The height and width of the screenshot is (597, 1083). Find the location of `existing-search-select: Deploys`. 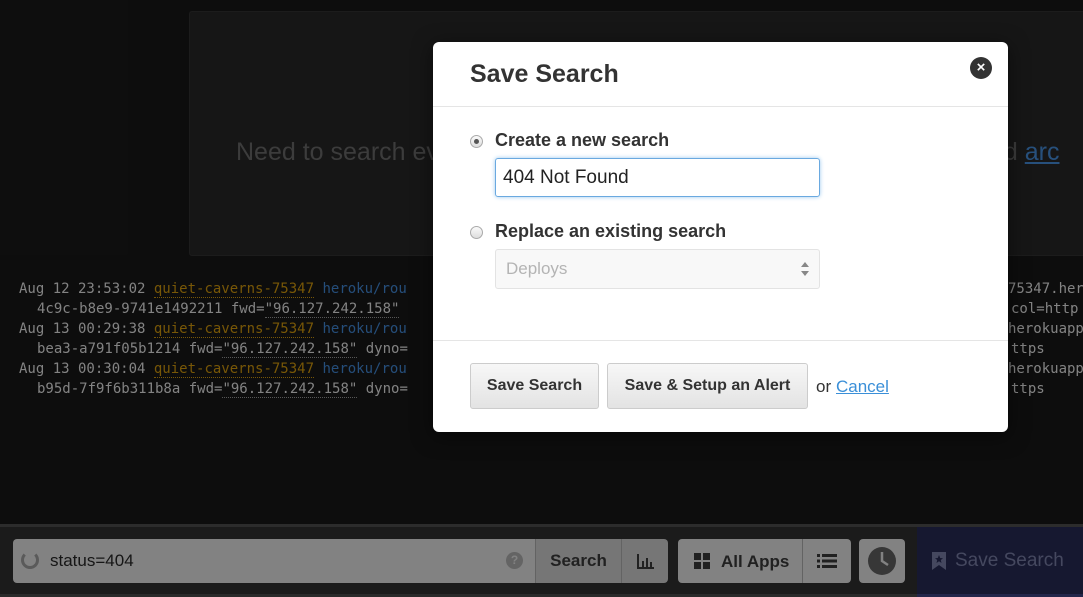

existing-search-select: Deploys is located at coordinates (657, 269).